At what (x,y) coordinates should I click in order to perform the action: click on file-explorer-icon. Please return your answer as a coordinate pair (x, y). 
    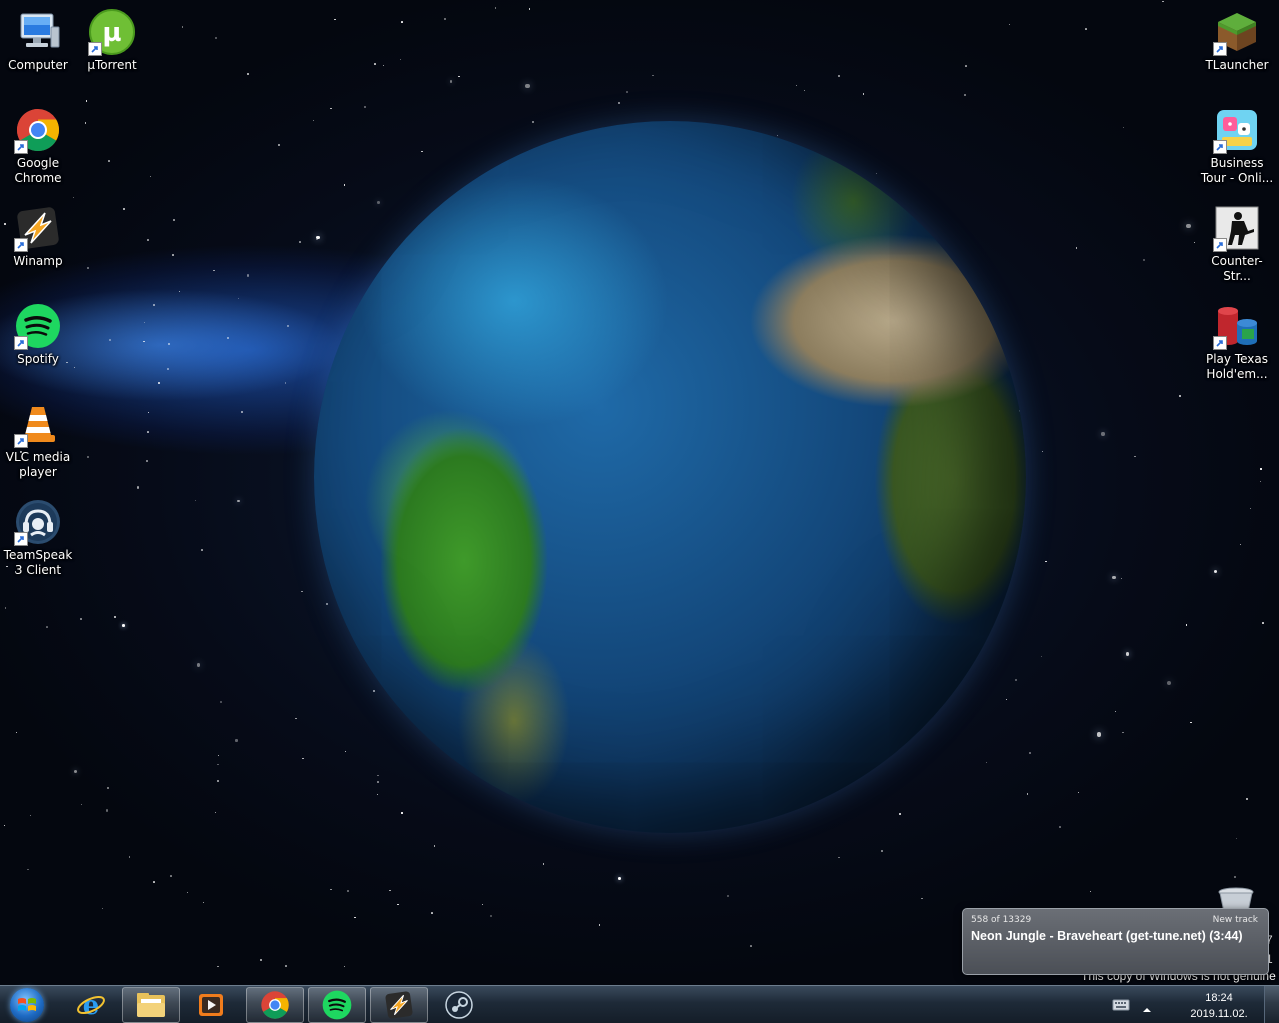
    Looking at the image, I should click on (151, 1005).